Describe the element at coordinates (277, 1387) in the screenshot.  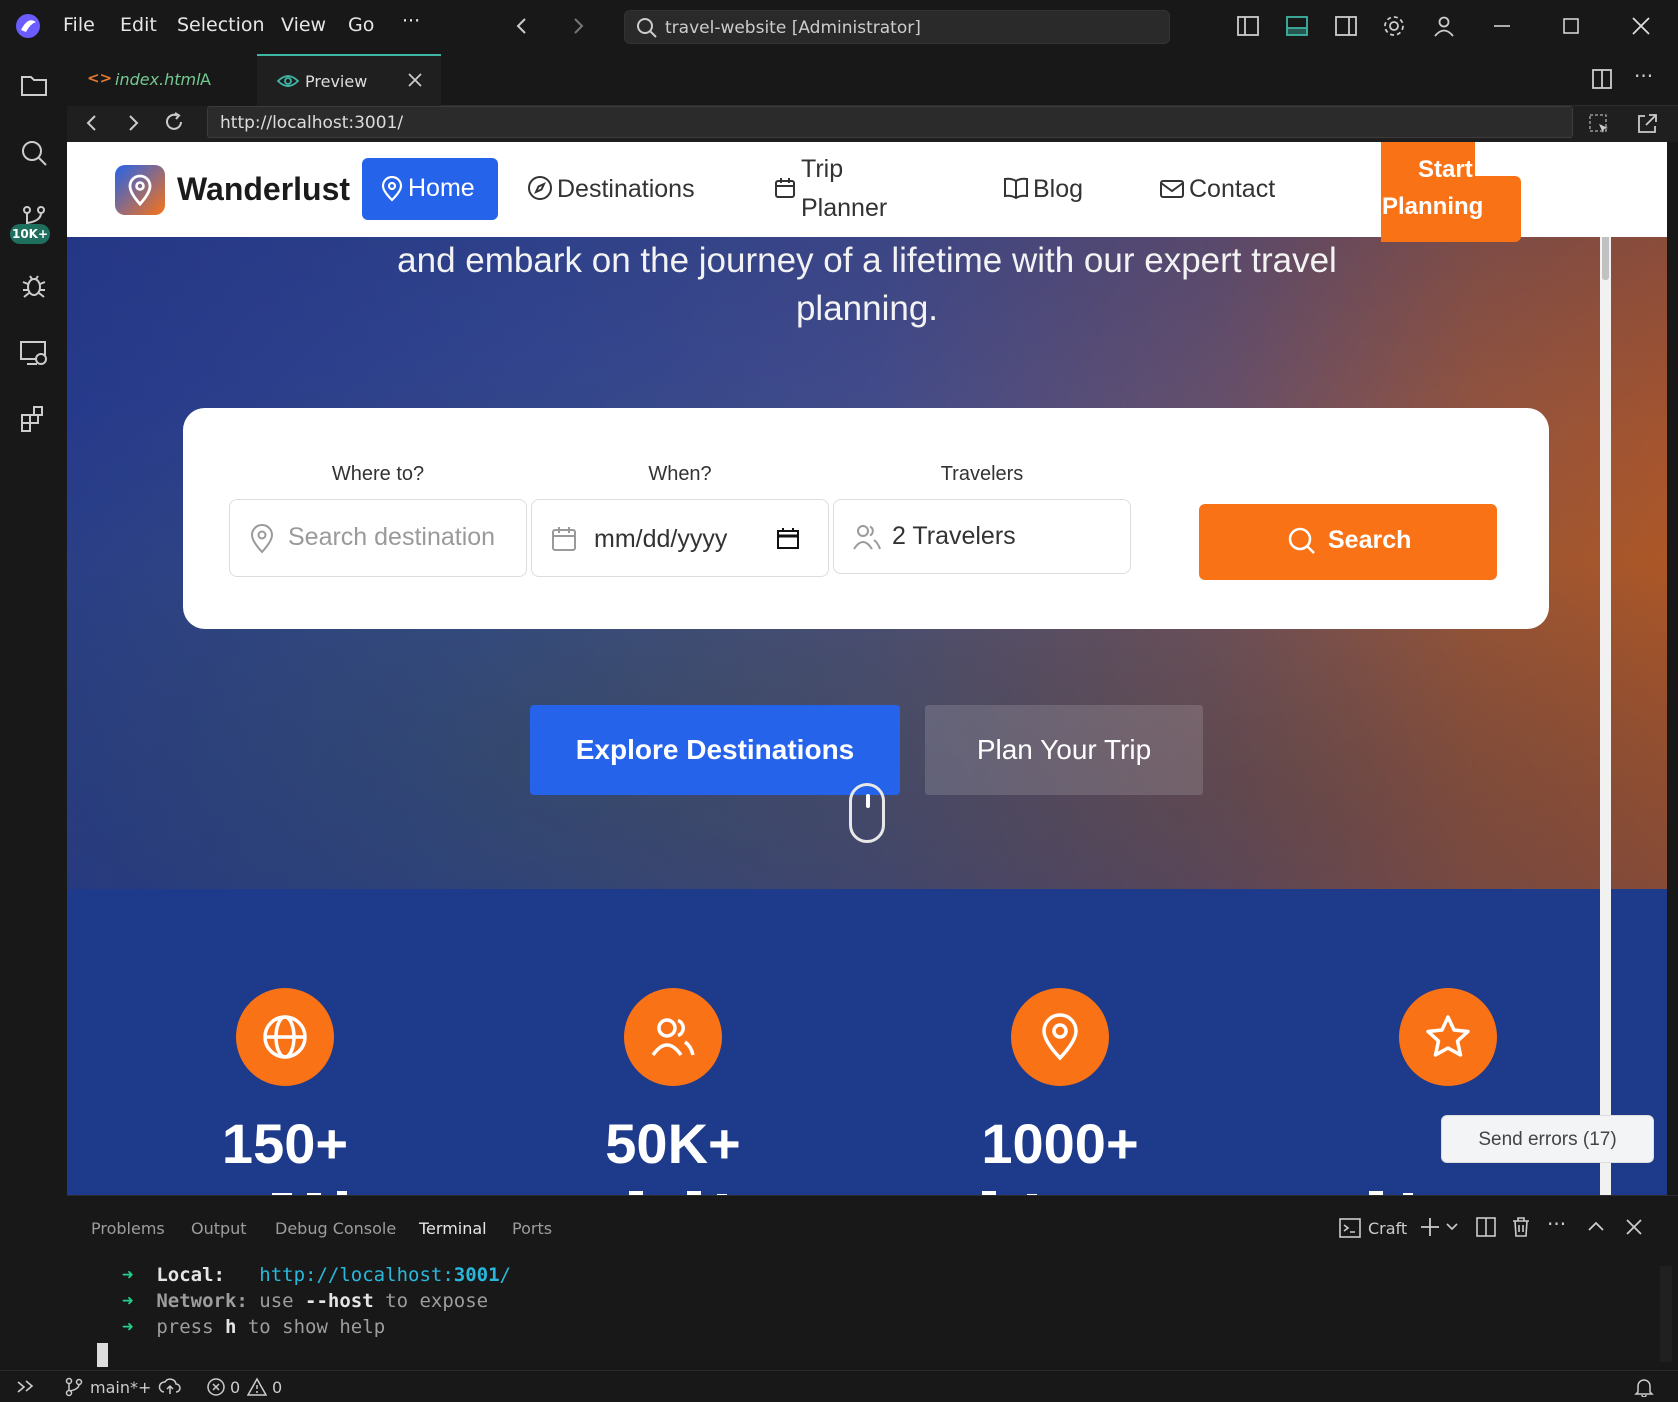
I see `warning-count: 0` at that location.